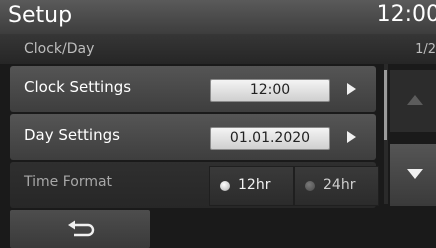 This screenshot has height=248, width=436. Describe the element at coordinates (59, 49) in the screenshot. I see `section-title: Clock/Day` at that location.